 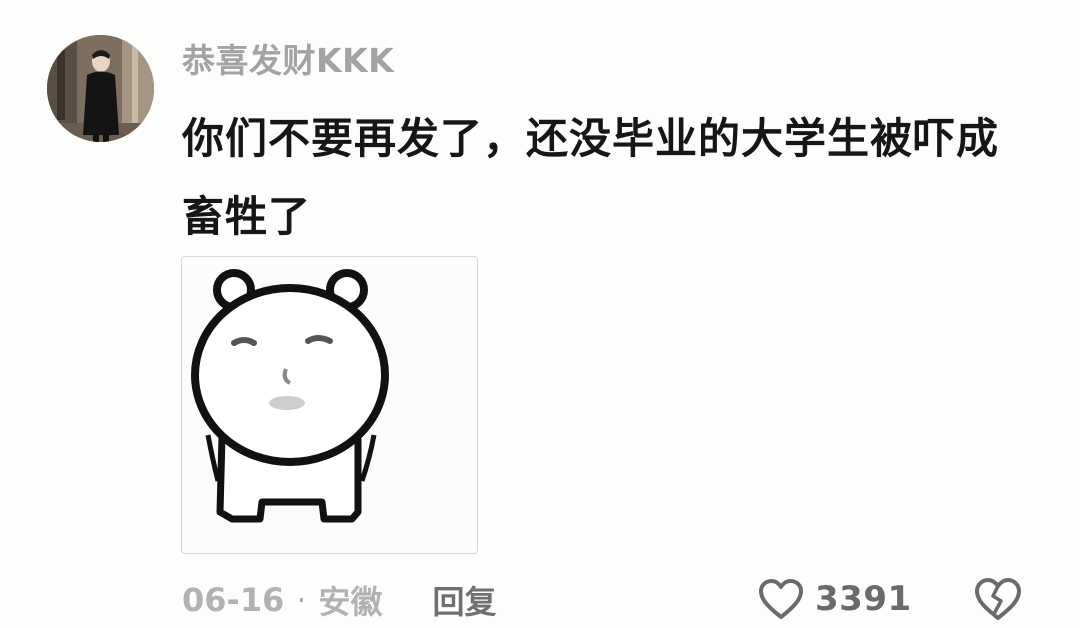 I want to click on sticker-image, so click(x=329, y=405).